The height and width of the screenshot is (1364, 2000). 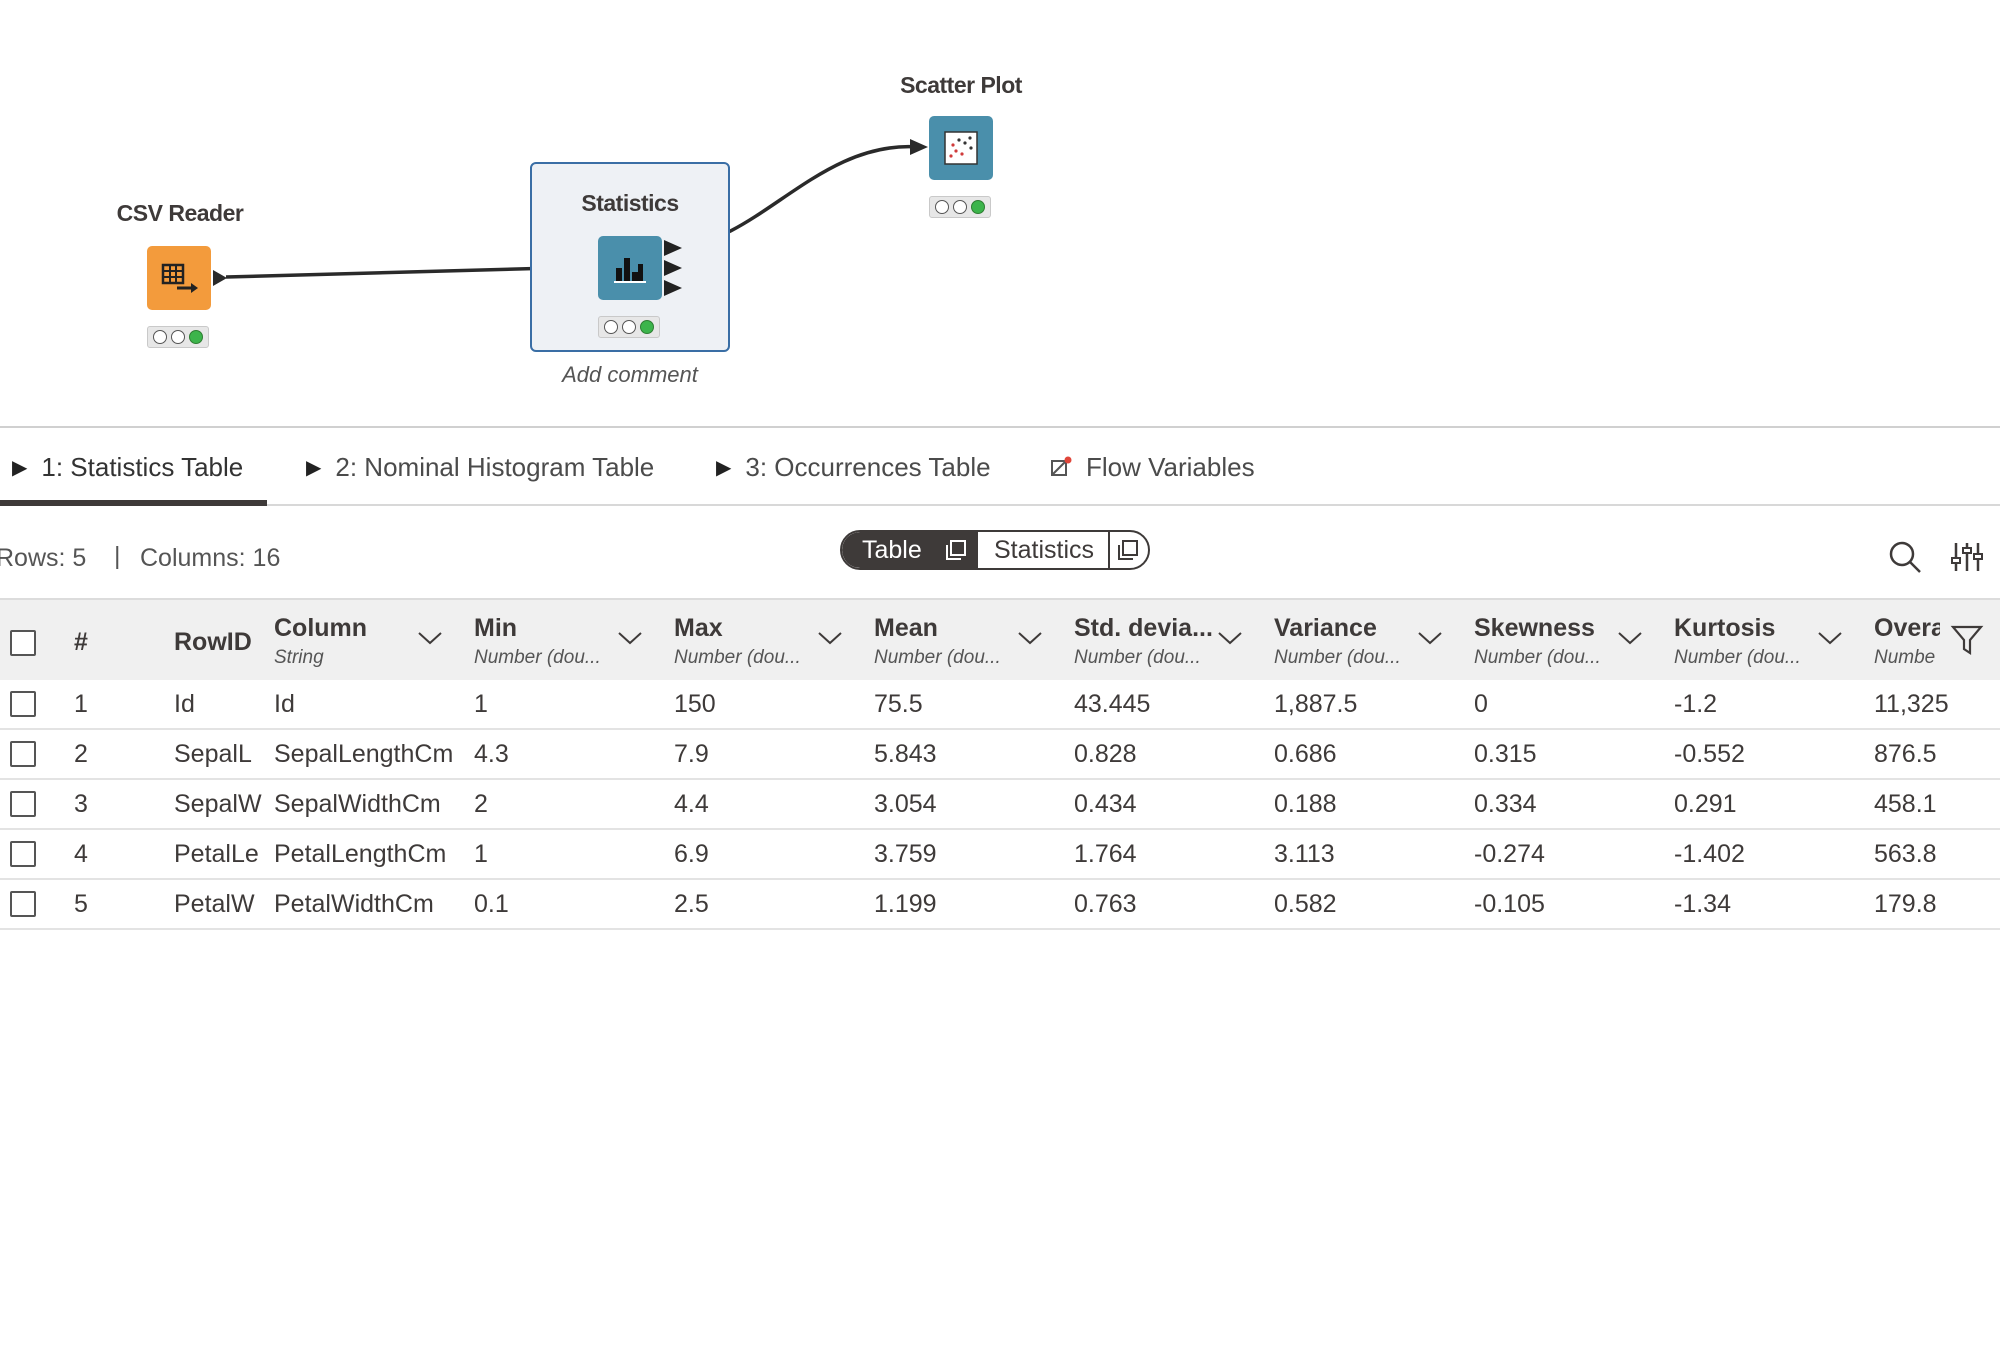 What do you see at coordinates (905, 804) in the screenshot?
I see `cell-mean: 3.054` at bounding box center [905, 804].